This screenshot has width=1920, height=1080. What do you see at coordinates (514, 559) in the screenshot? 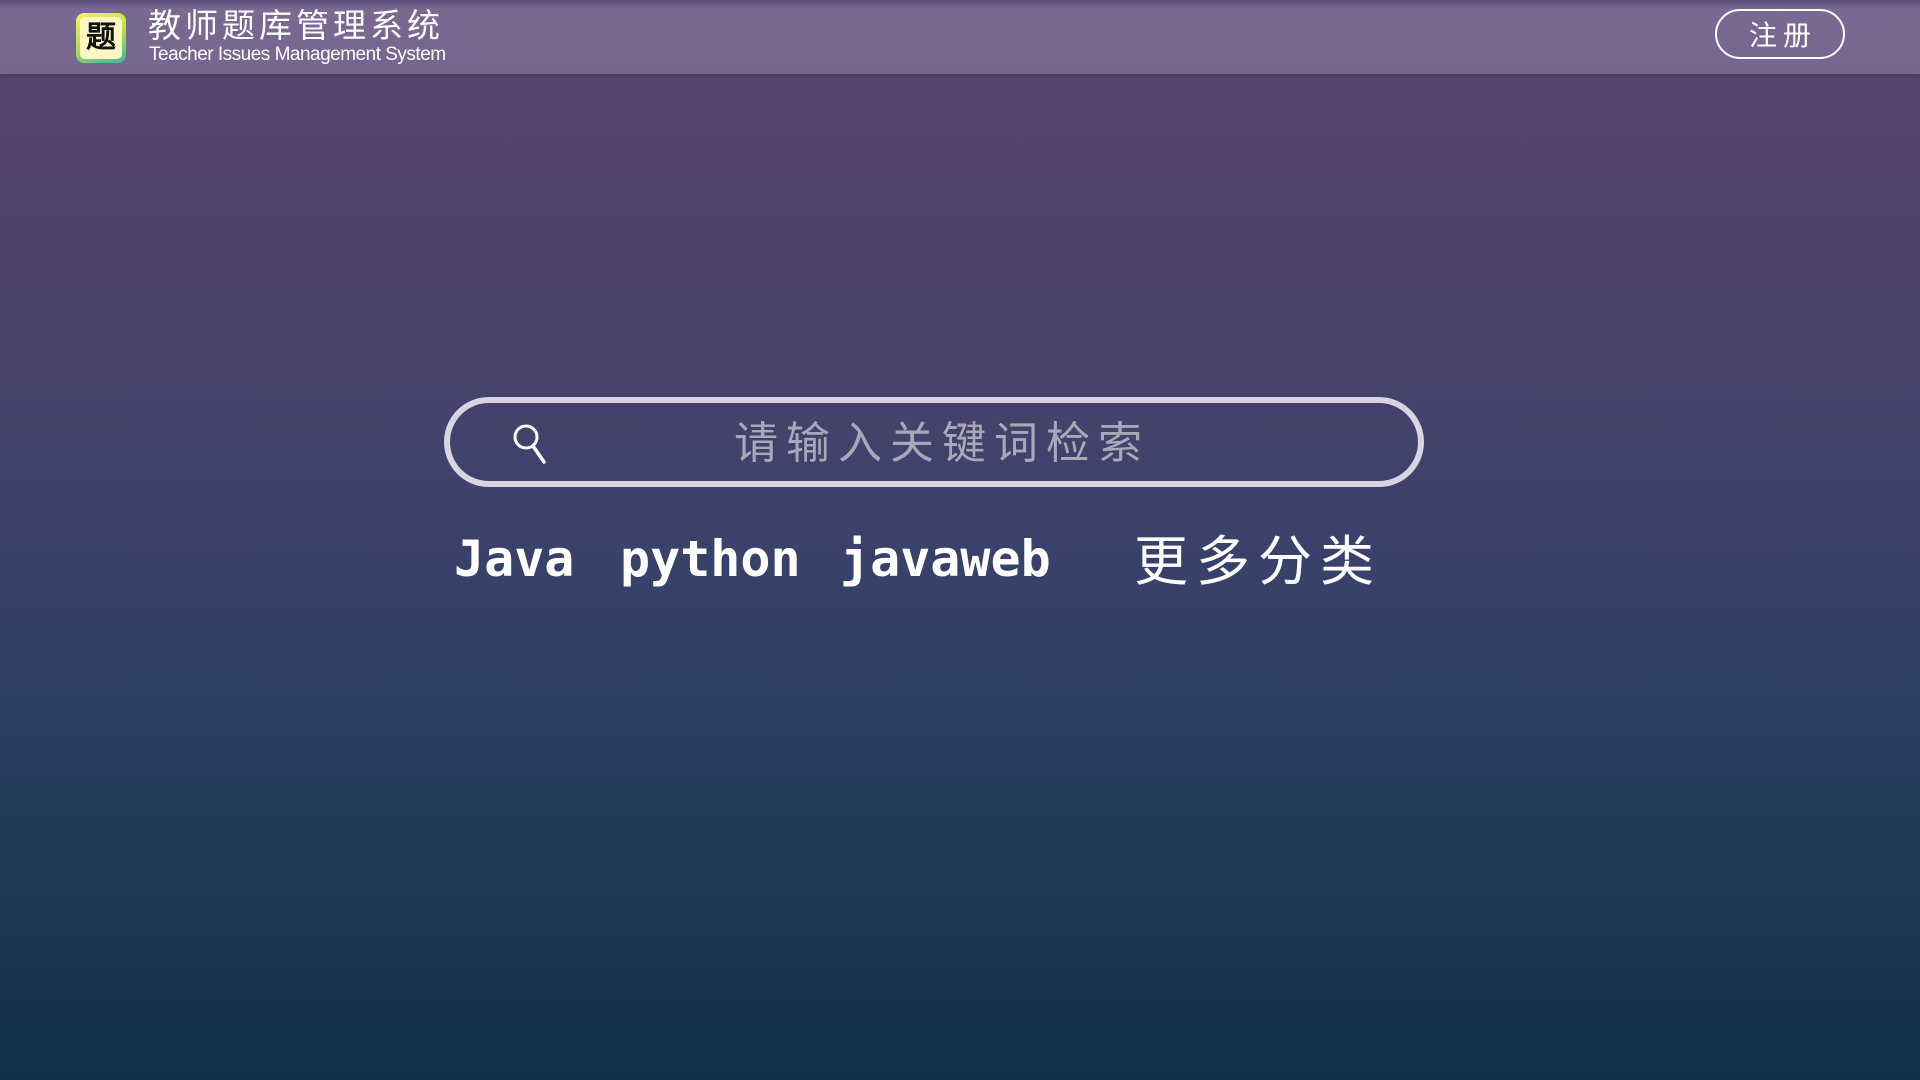
I see `category-link-java: Java` at bounding box center [514, 559].